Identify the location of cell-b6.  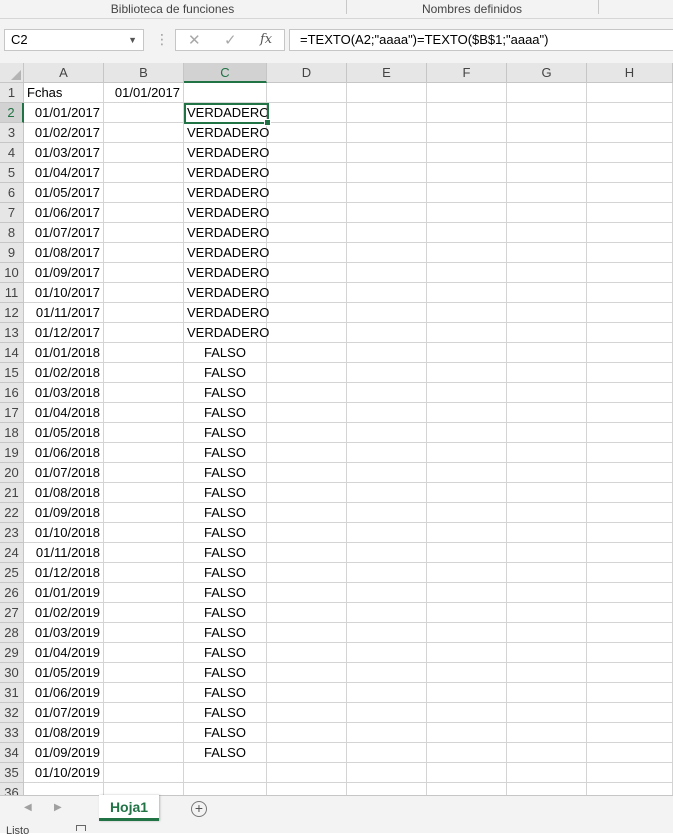
(144, 193).